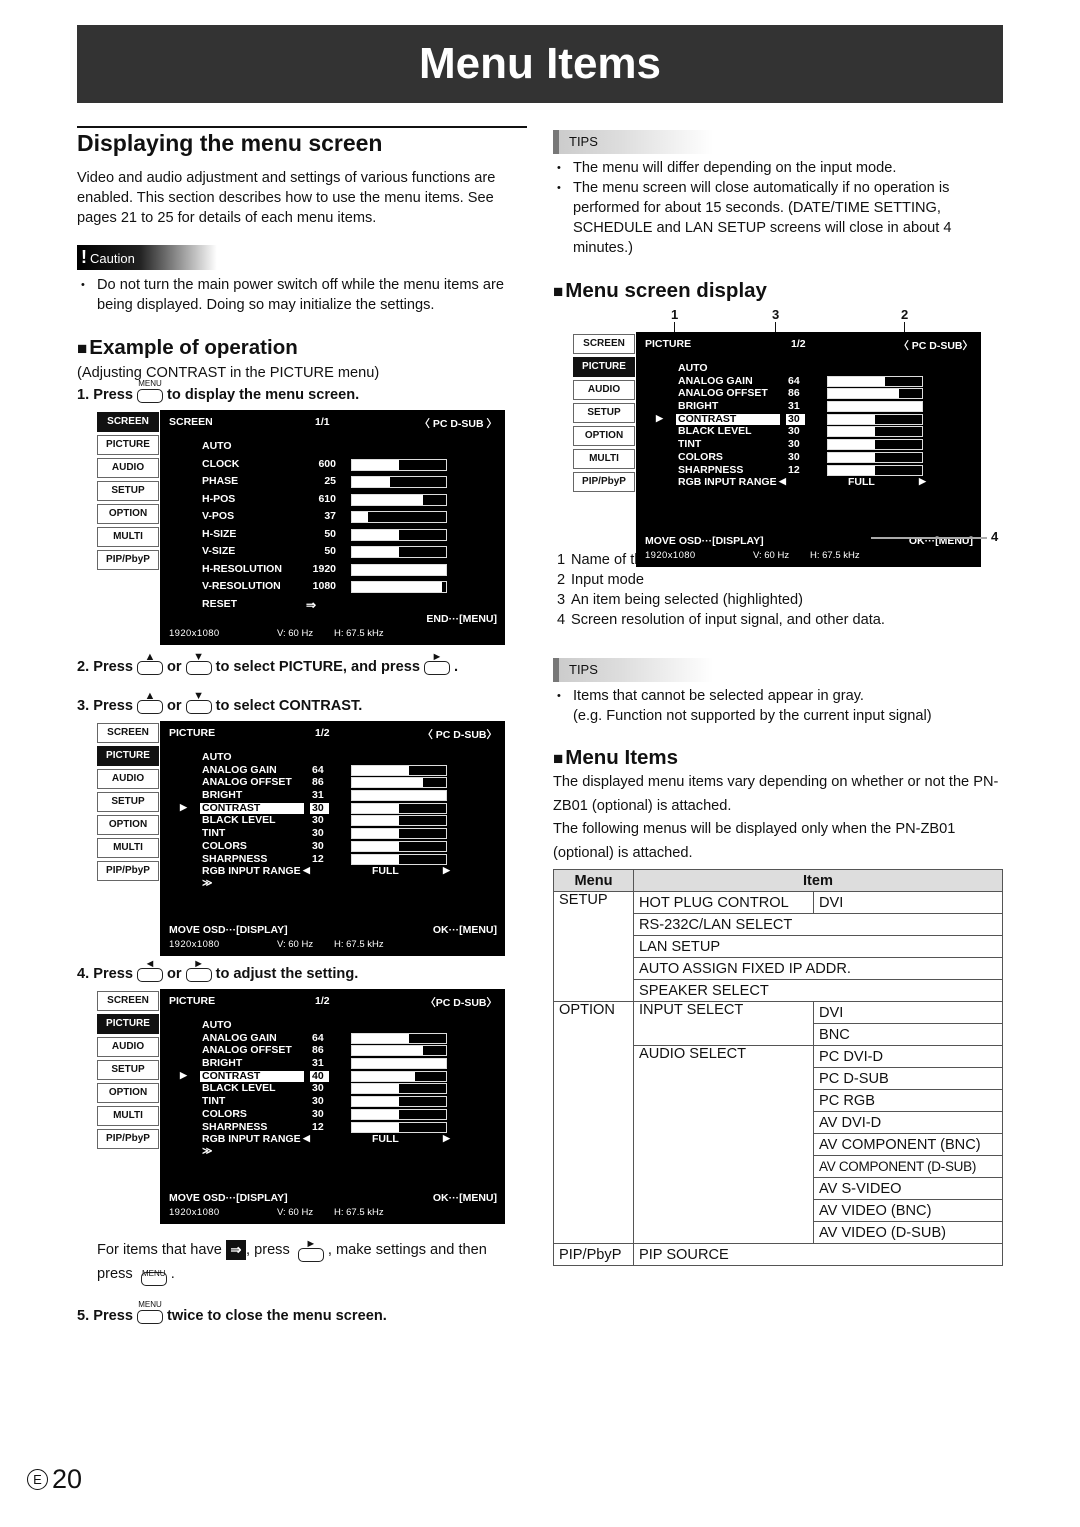  Describe the element at coordinates (332, 484) in the screenshot. I see `osd-item: PHASE 25` at that location.